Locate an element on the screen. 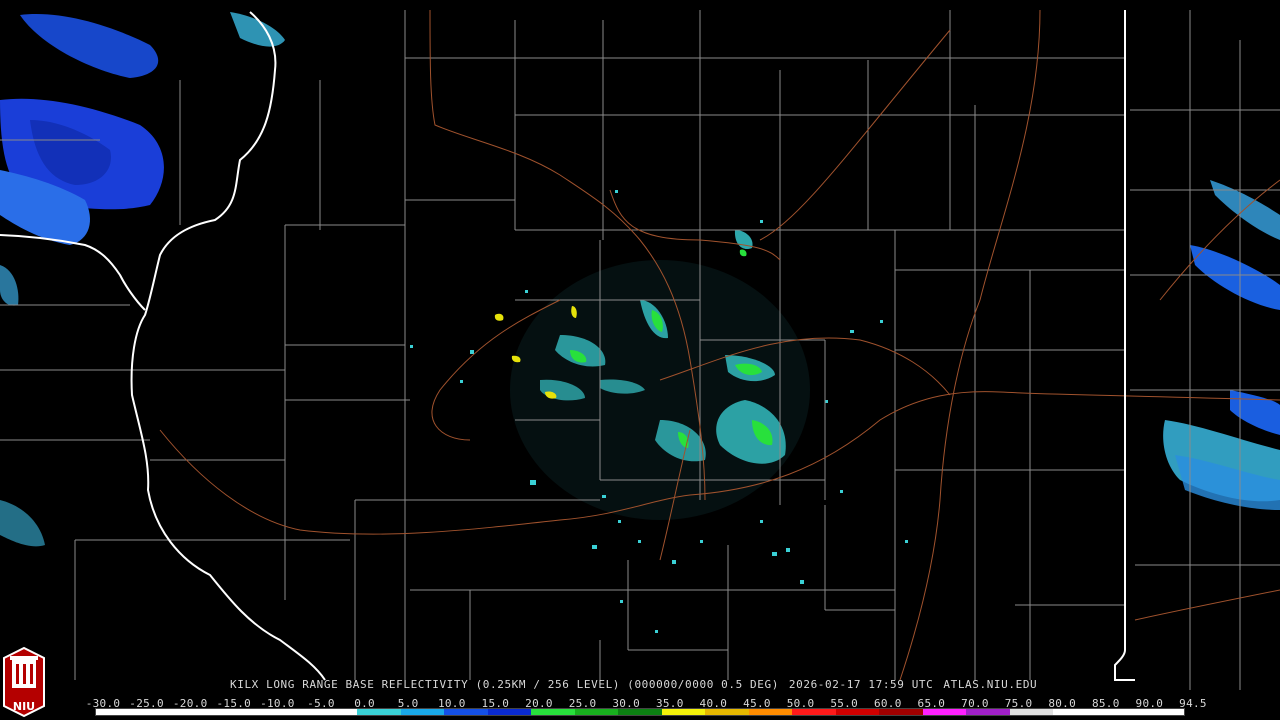  reflectivity-colorbar is located at coordinates (640, 712).